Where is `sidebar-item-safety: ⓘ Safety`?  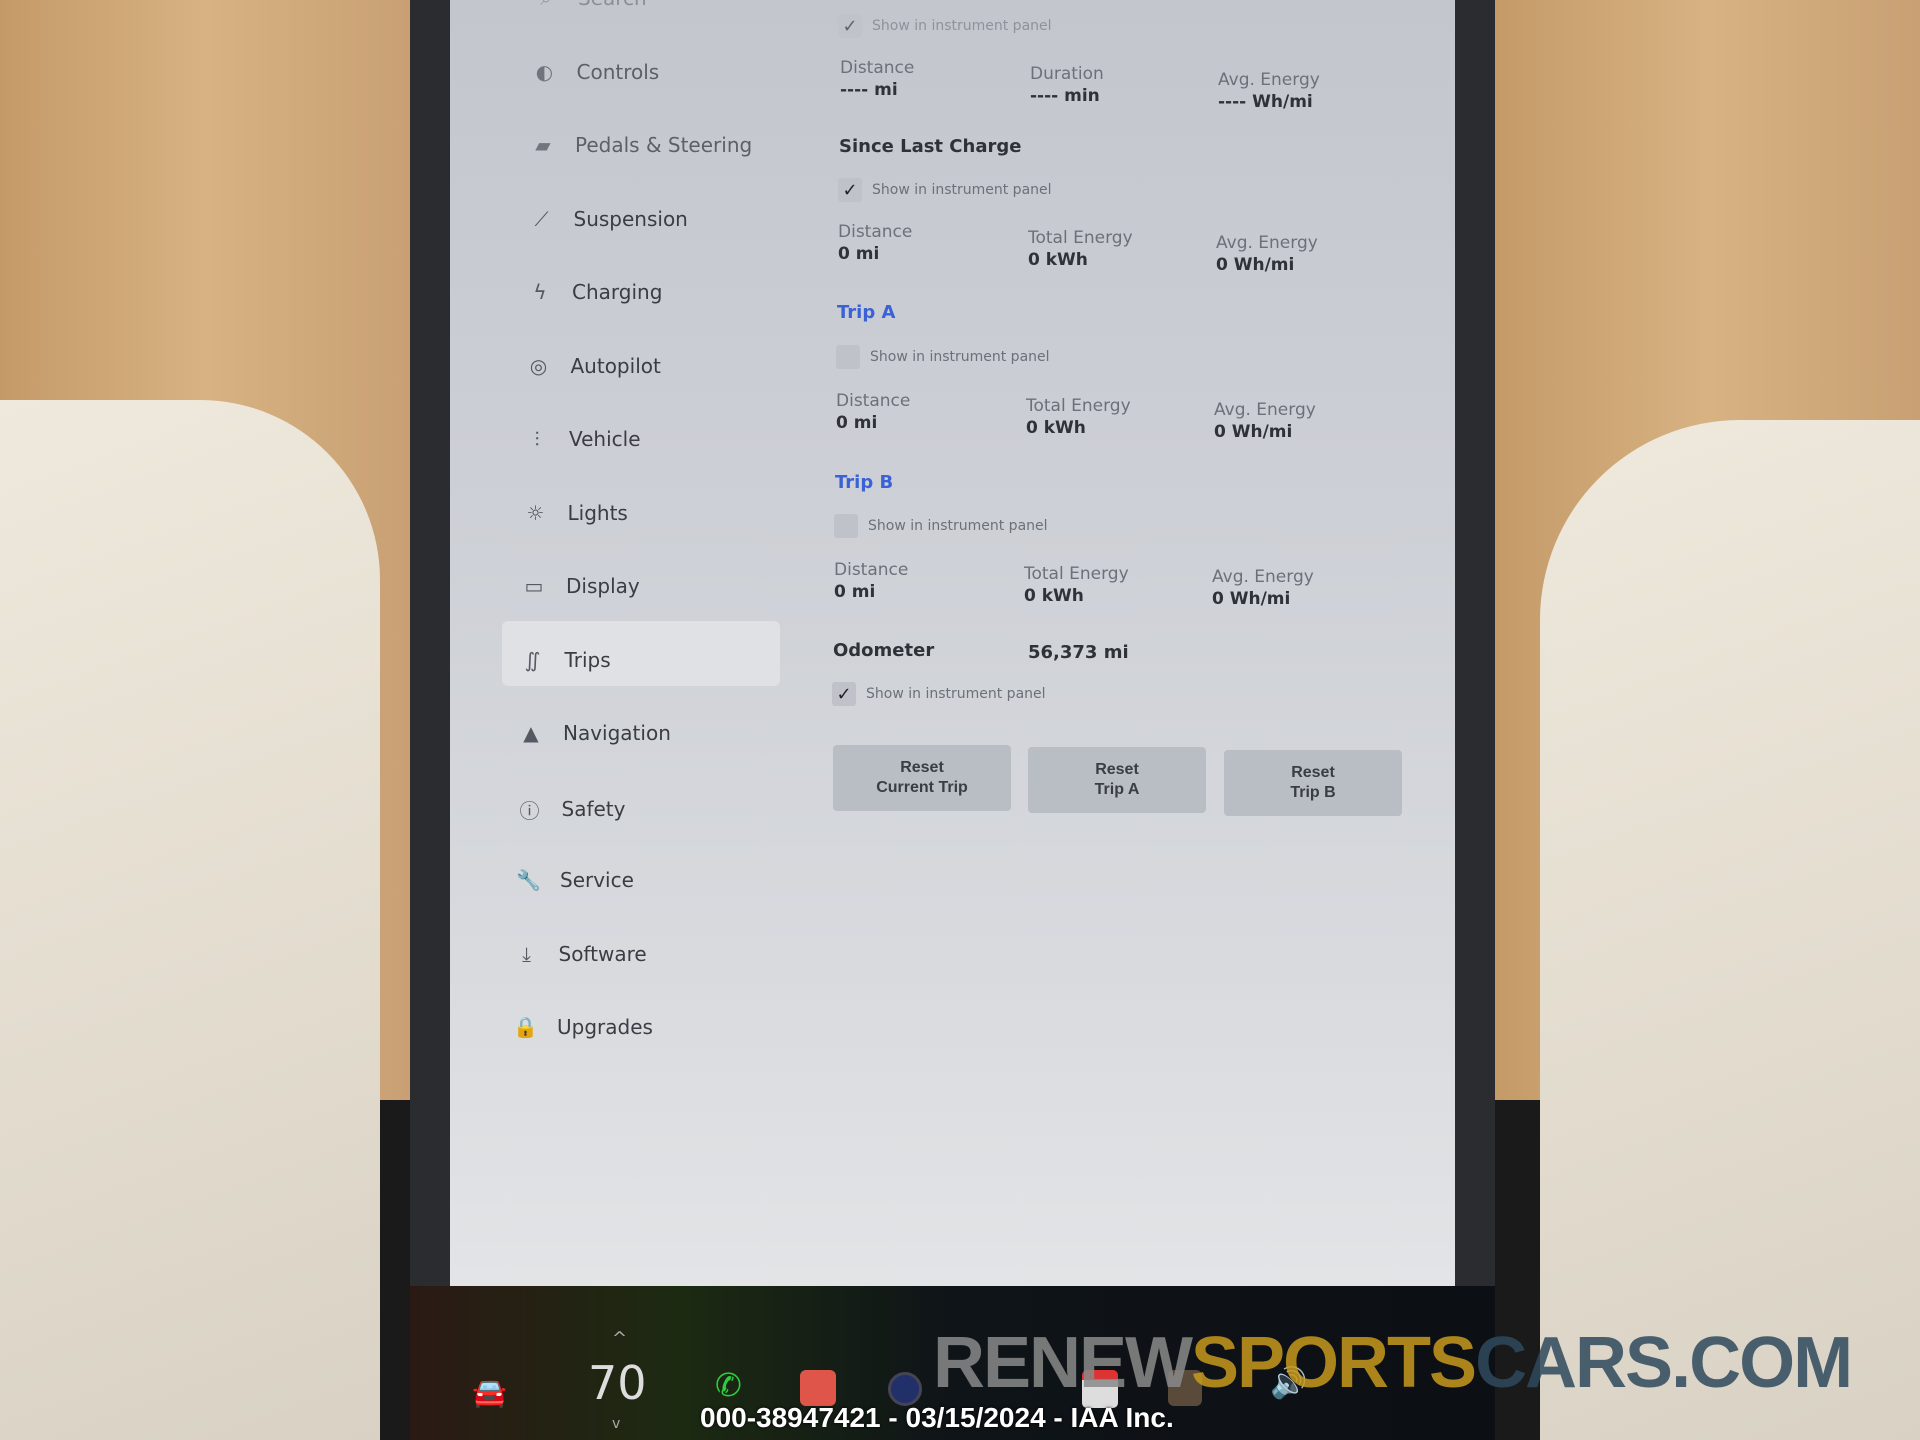 sidebar-item-safety: ⓘ Safety is located at coordinates (572, 809).